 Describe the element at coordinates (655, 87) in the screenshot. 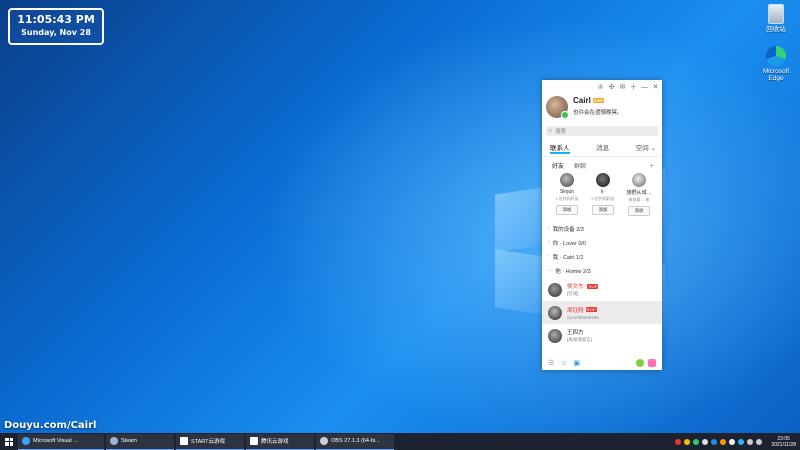

I see `close-icon: ✕` at that location.